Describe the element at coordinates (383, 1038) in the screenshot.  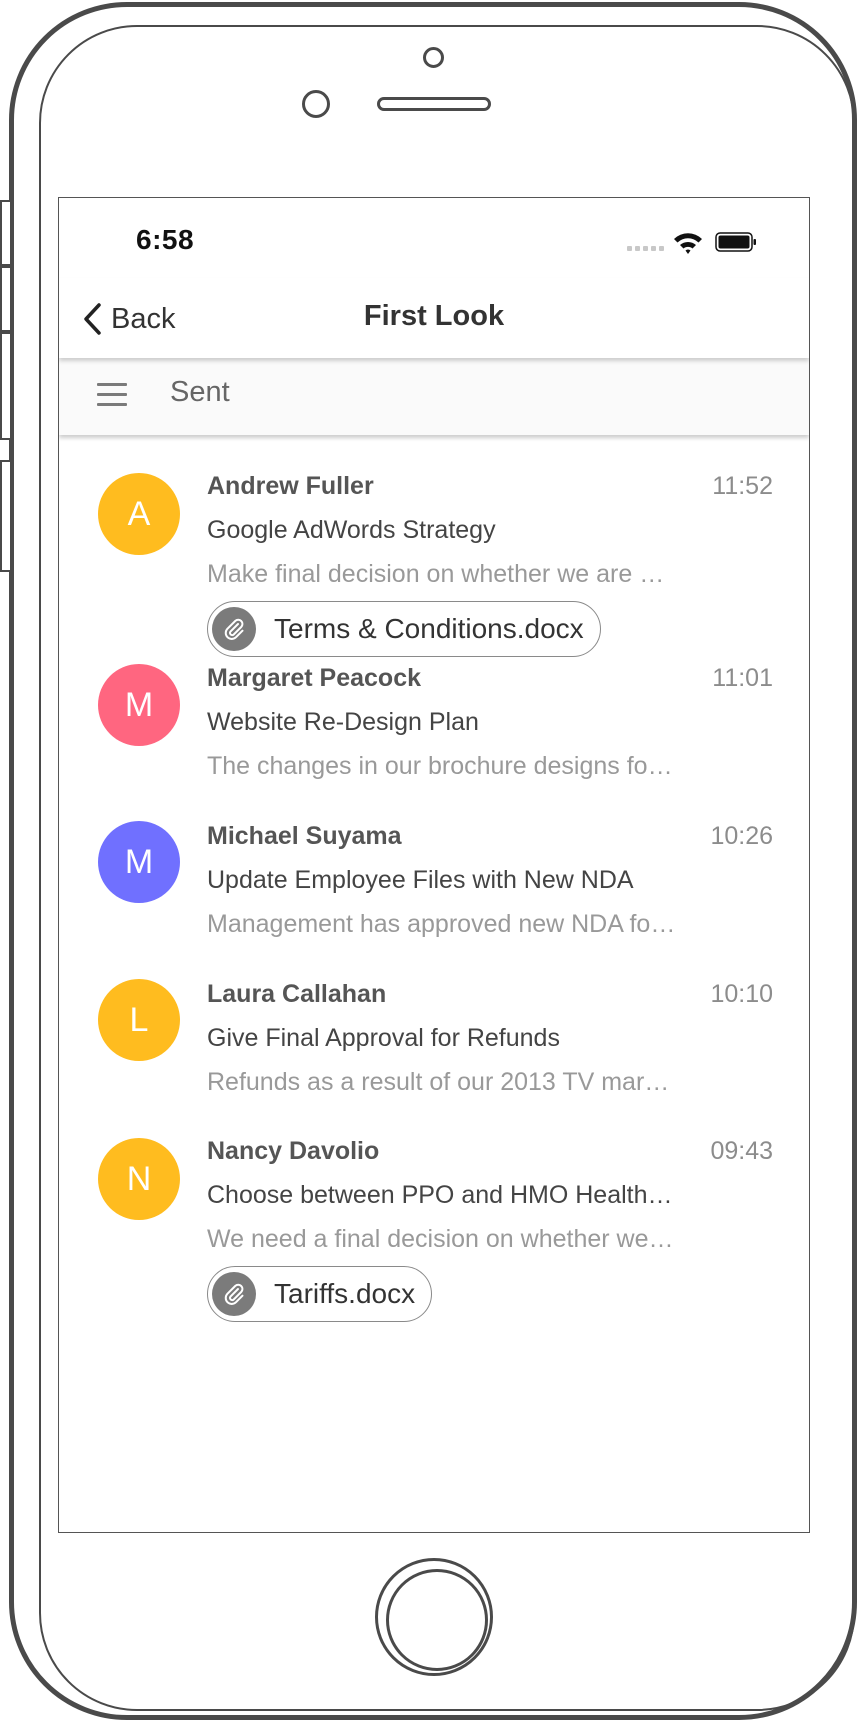
I see `mail-subject: Give Final Approval for Refunds` at that location.